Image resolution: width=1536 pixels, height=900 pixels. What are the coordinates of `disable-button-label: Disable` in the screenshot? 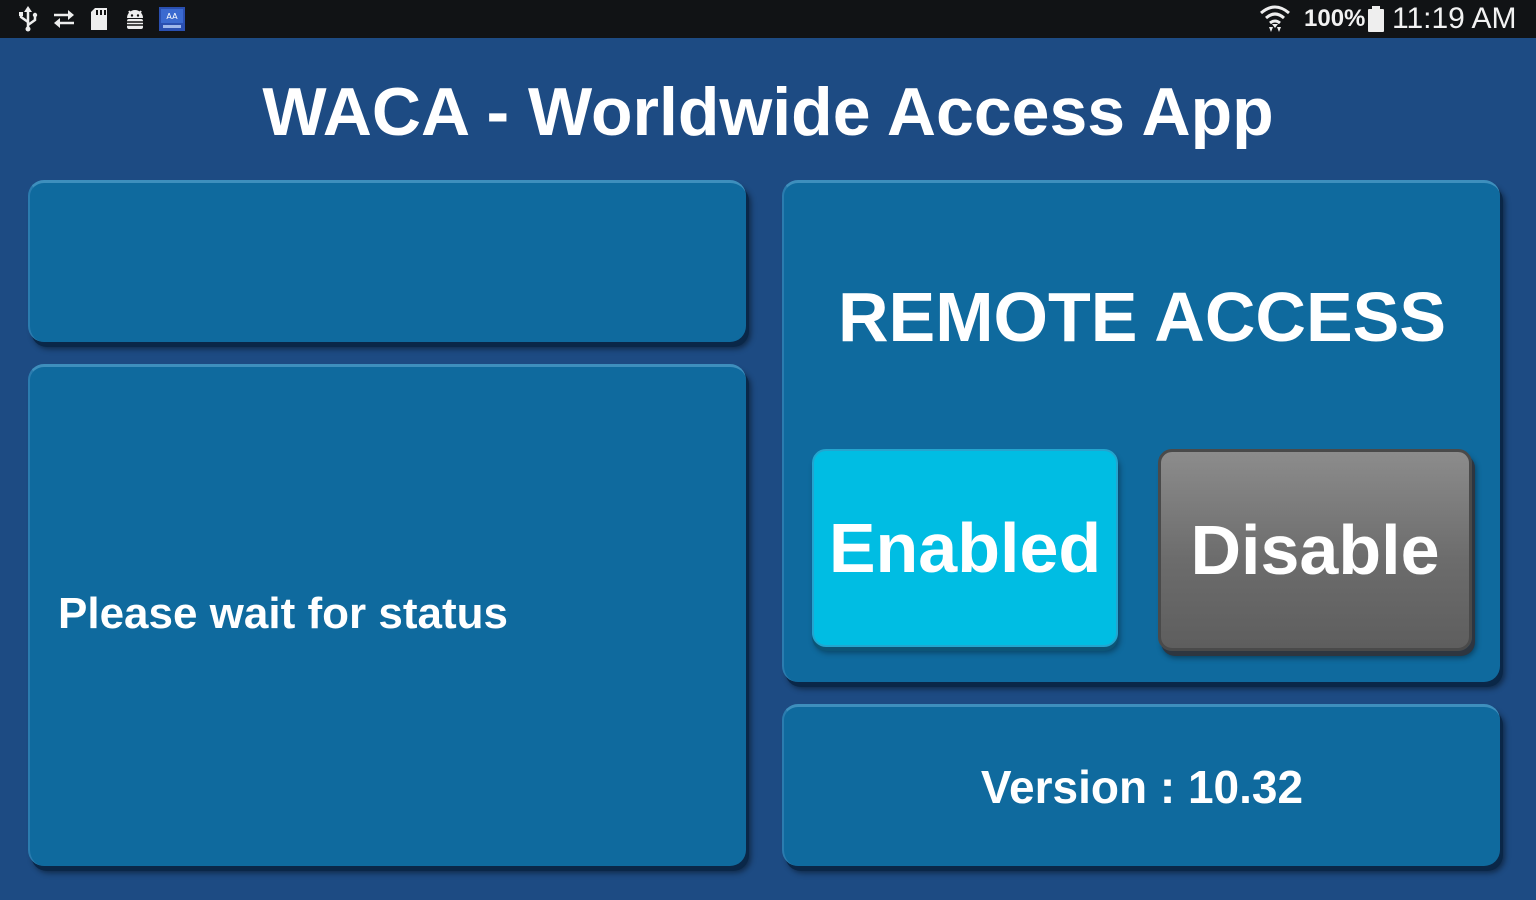 It's located at (1315, 550).